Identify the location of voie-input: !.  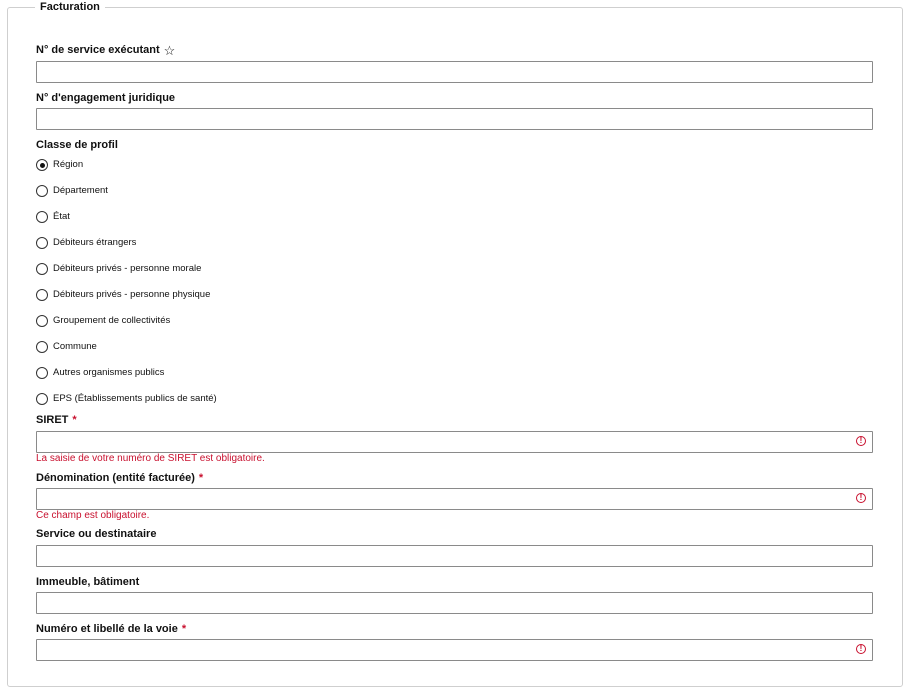
(454, 650).